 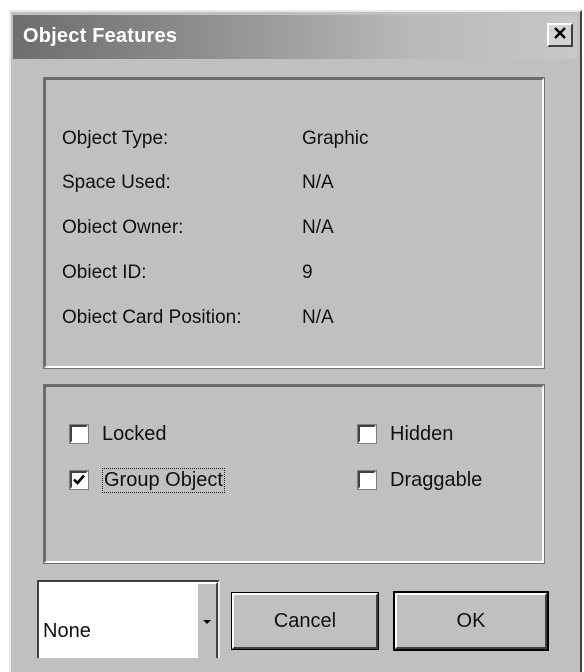 What do you see at coordinates (367, 480) in the screenshot?
I see `draggable-checkbox-box` at bounding box center [367, 480].